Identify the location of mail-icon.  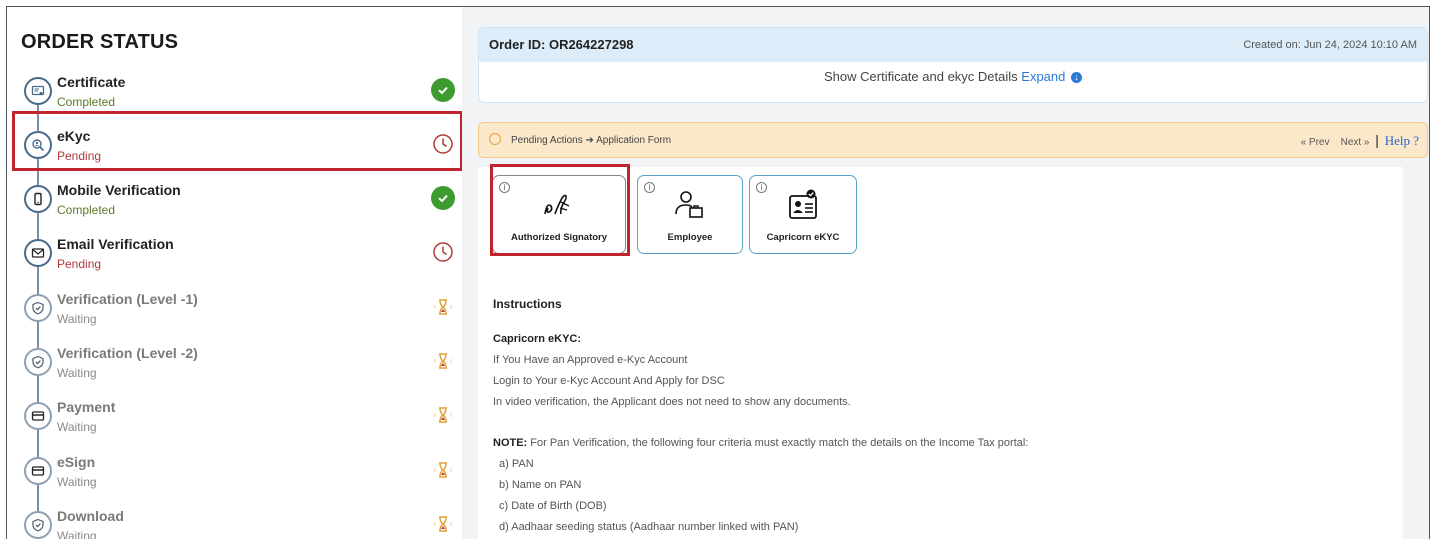
(38, 253).